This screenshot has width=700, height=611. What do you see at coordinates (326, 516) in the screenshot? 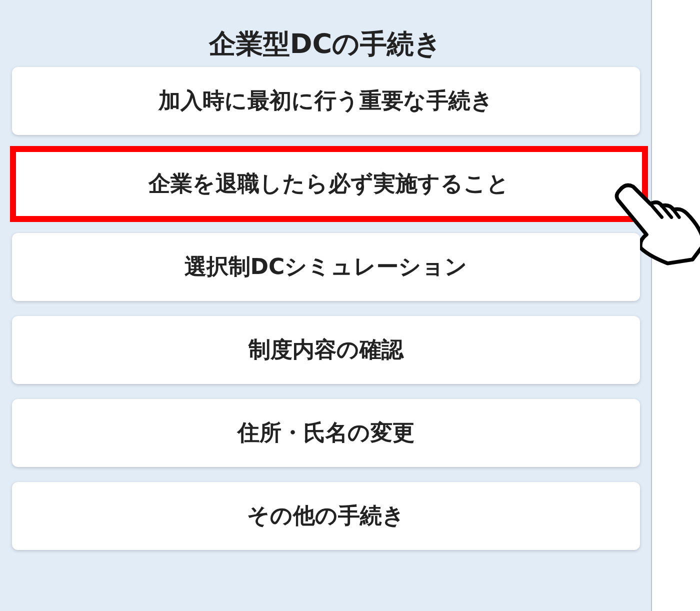
I see `menu-item: その他の手続き` at bounding box center [326, 516].